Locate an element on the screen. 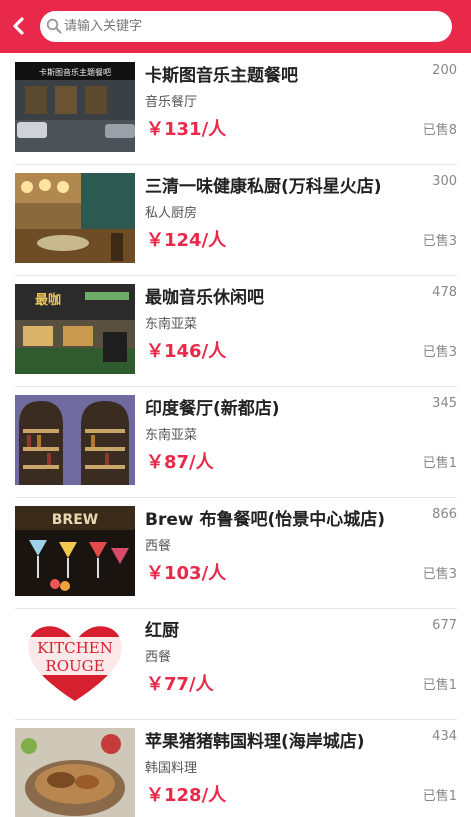  item-count: 345 is located at coordinates (444, 403).